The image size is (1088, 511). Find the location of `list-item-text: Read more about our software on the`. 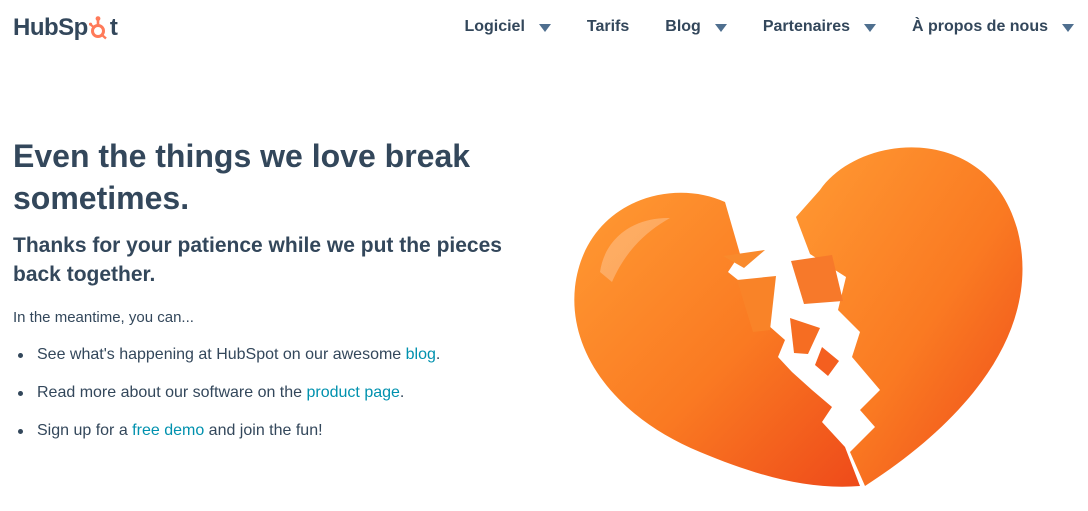

list-item-text: Read more about our software on the is located at coordinates (172, 392).